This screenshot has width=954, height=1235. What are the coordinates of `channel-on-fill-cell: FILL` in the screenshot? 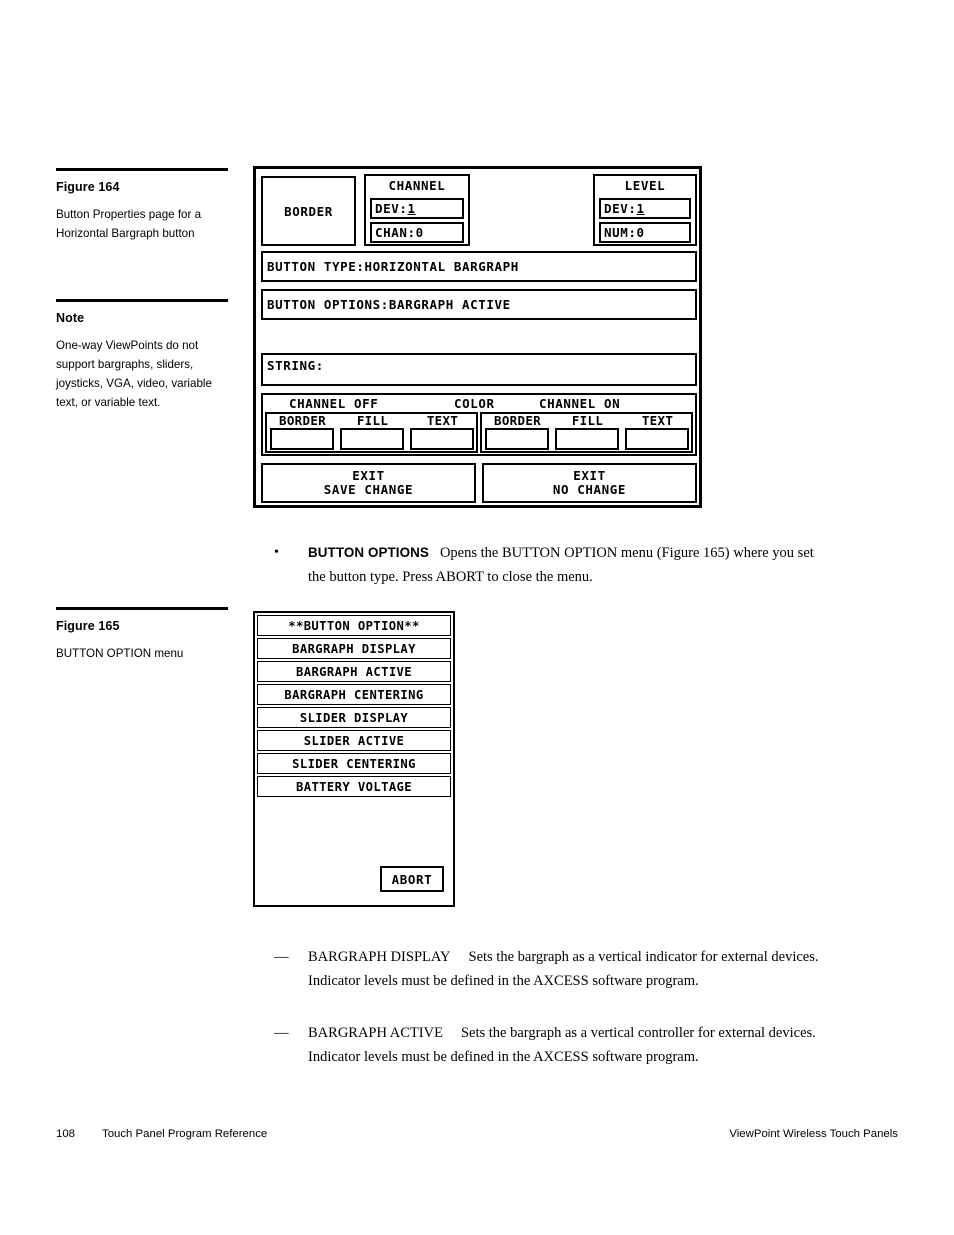 It's located at (587, 432).